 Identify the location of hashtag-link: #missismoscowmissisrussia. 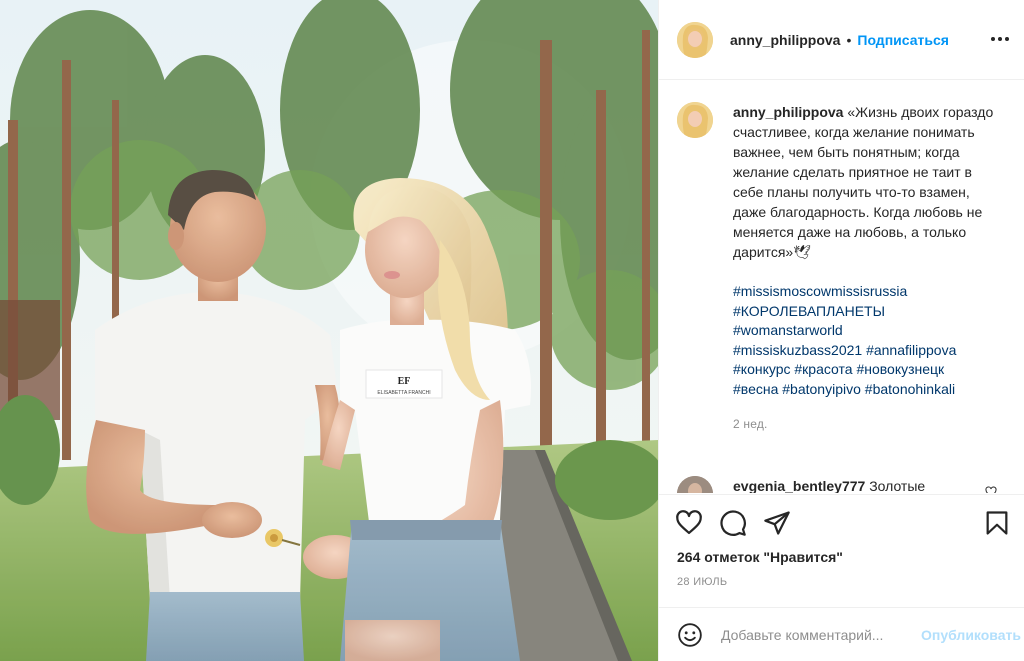
(864, 292).